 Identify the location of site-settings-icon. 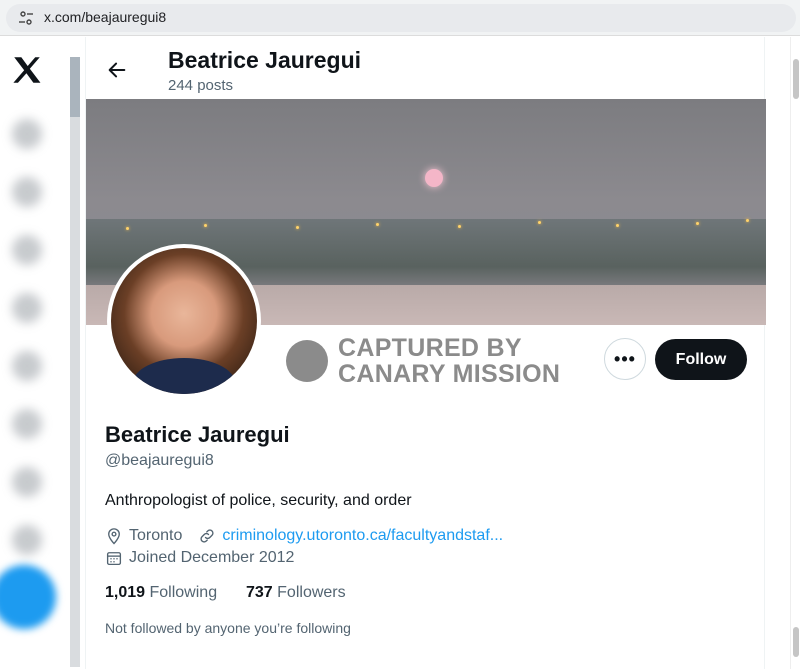
(26, 18).